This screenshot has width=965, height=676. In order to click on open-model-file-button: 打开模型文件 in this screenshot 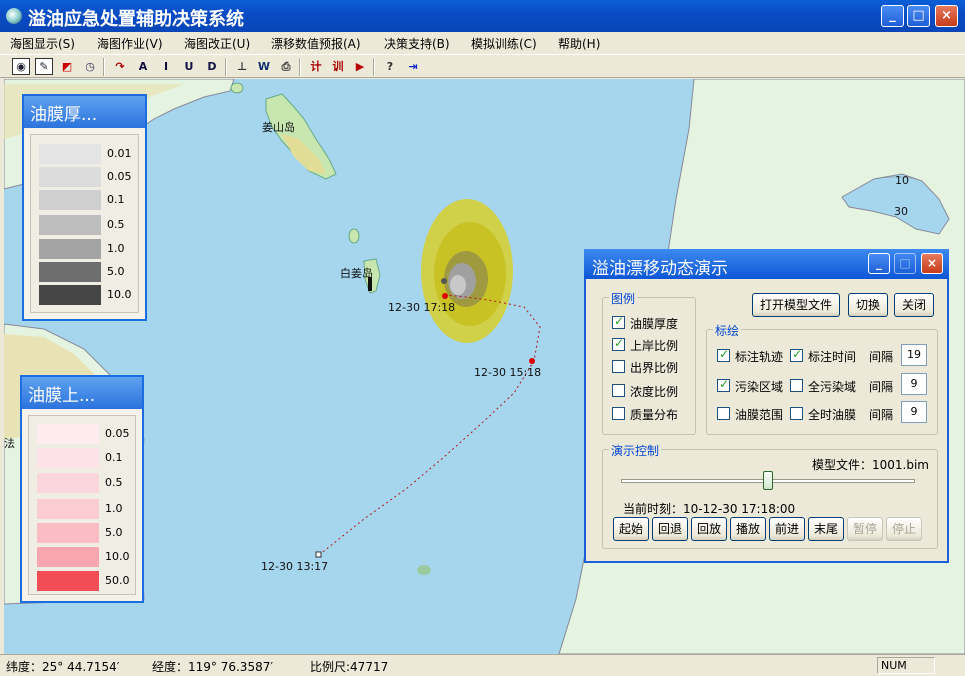, I will do `click(796, 305)`.